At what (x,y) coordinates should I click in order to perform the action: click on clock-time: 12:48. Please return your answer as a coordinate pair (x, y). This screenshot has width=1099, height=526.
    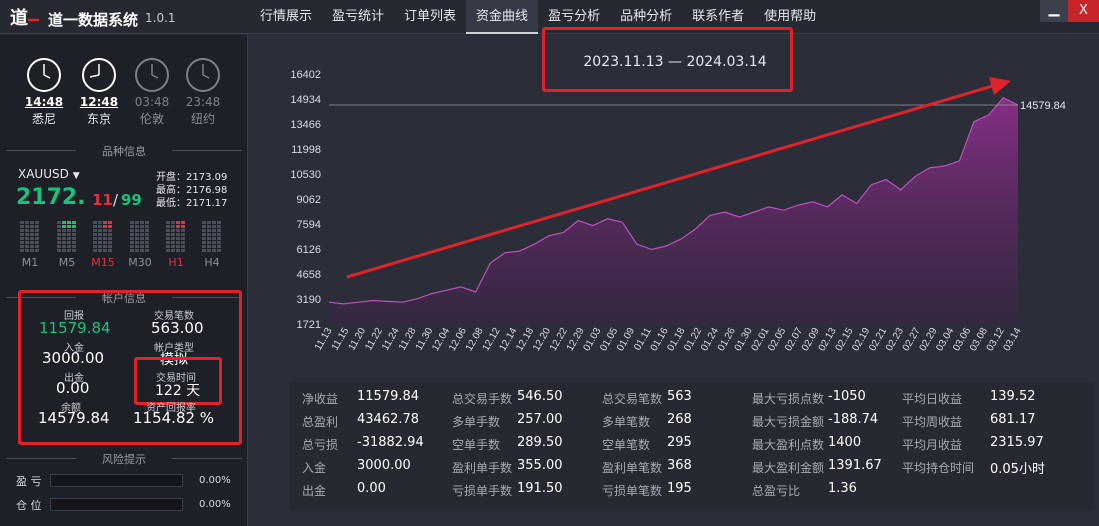
    Looking at the image, I should click on (99, 102).